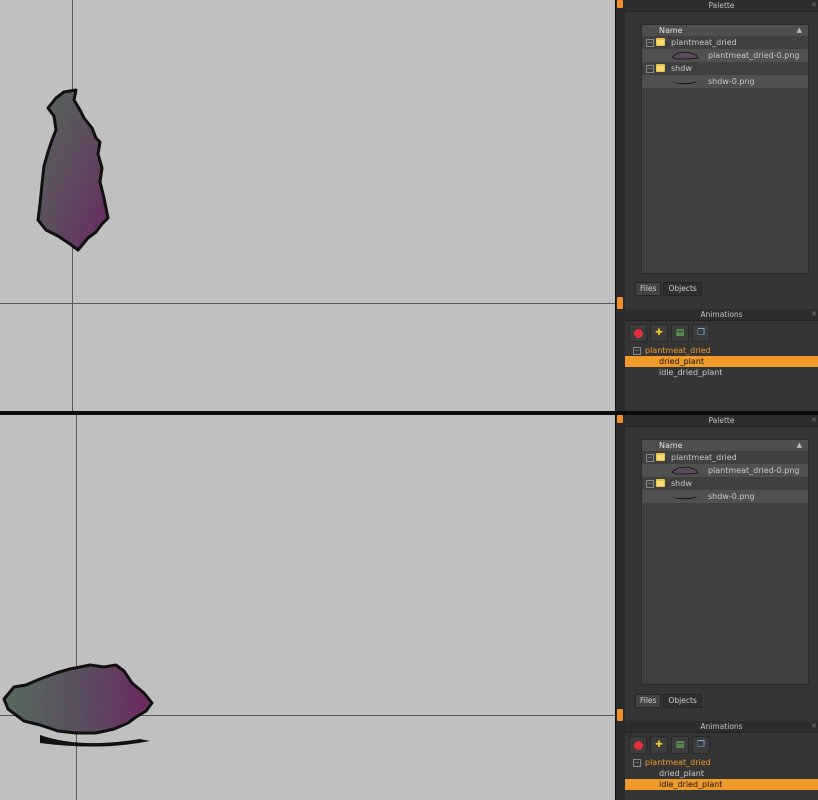  I want to click on canvas-horizontal-axis, so click(307, 303).